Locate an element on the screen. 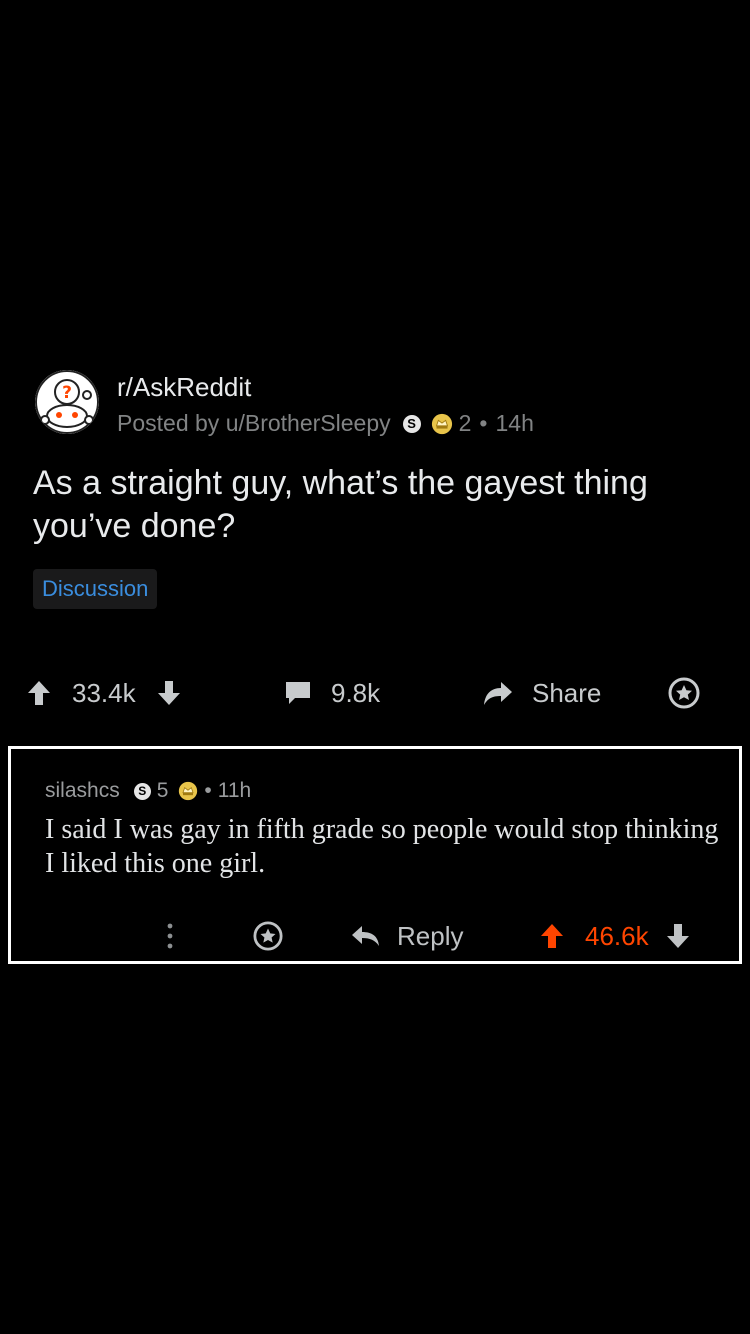  comment-age: 11h is located at coordinates (234, 790).